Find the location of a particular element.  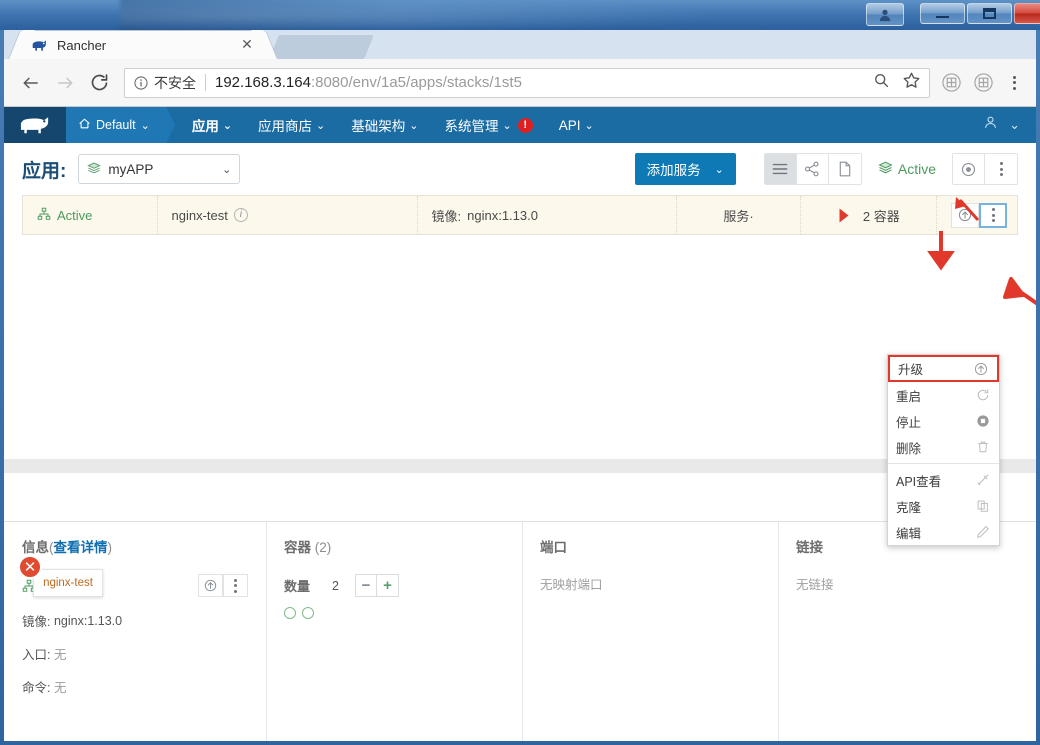

info-icon: i is located at coordinates (240, 215).